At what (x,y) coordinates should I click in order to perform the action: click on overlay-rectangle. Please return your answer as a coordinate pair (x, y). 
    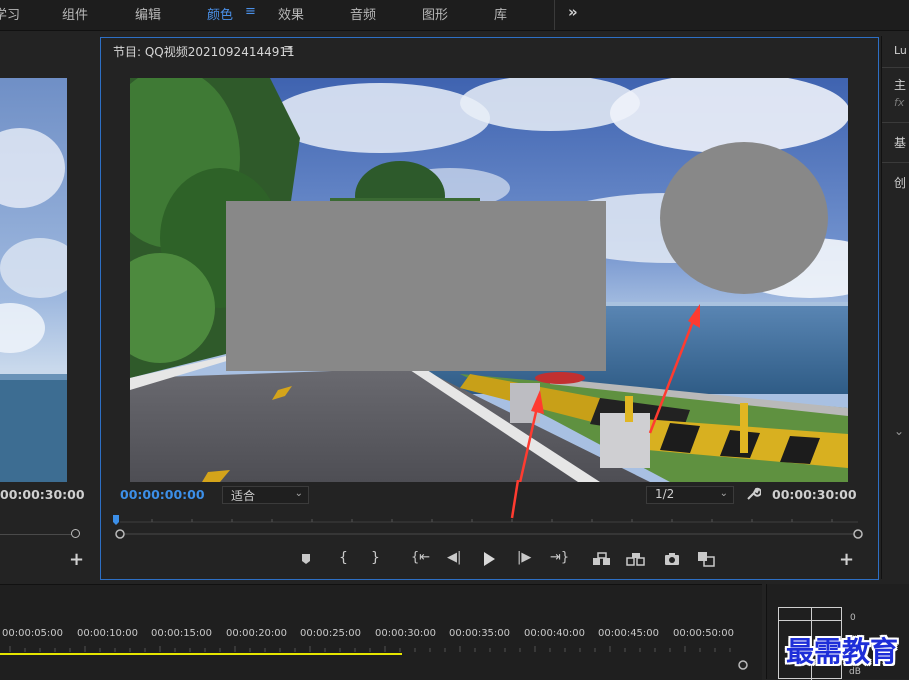
    Looking at the image, I should click on (416, 286).